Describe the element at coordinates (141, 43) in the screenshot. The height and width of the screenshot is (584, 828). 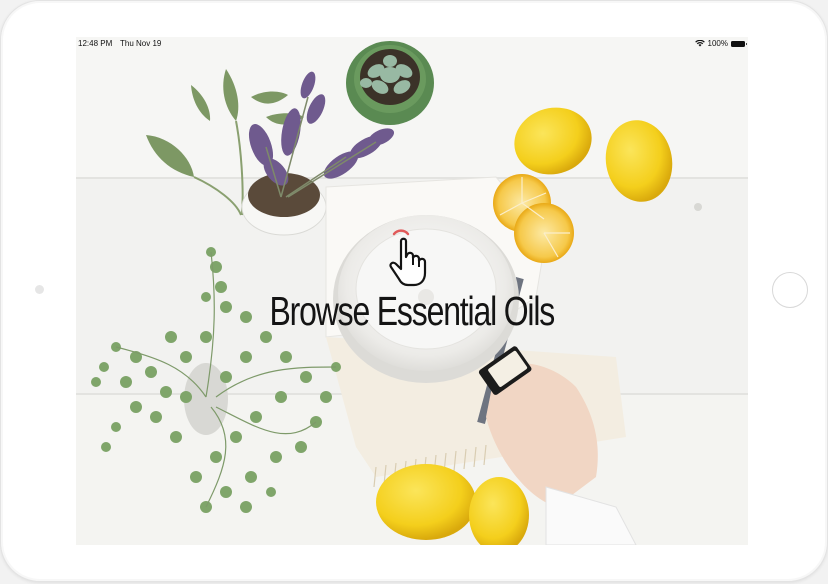
I see `status-date: Thu Nov 19` at that location.